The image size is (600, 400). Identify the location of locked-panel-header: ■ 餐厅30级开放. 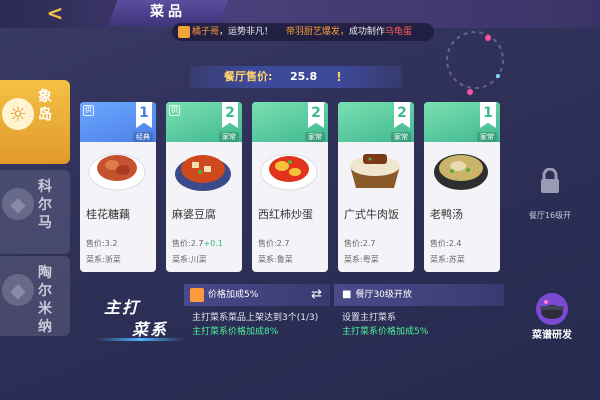
(419, 295).